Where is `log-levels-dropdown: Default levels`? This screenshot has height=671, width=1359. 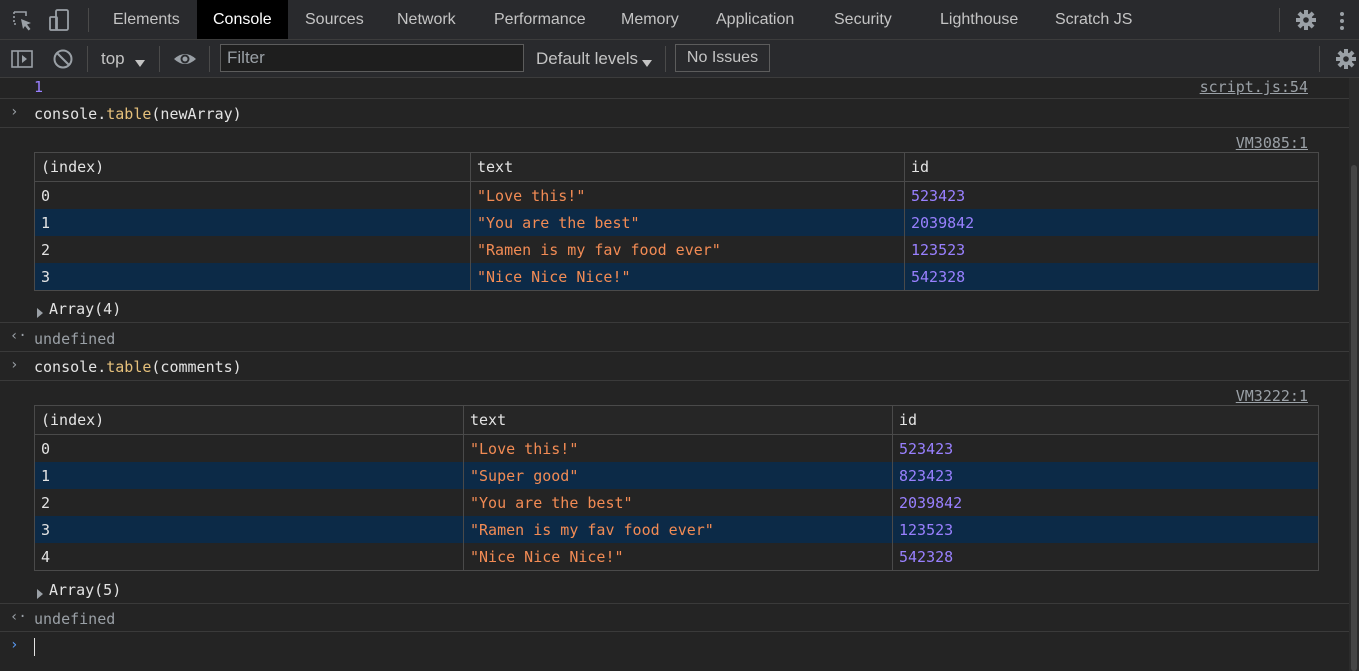 log-levels-dropdown: Default levels is located at coordinates (587, 58).